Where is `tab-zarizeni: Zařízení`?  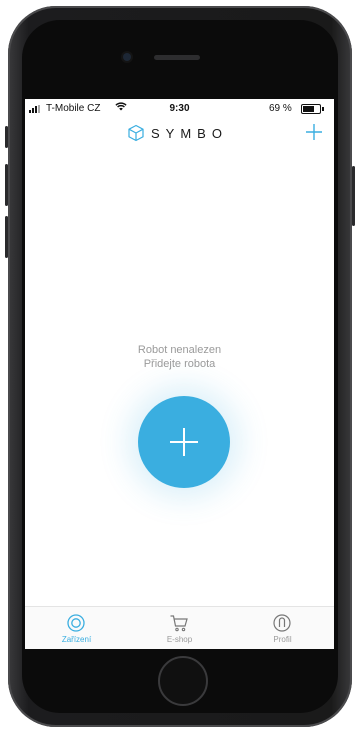
tab-zarizeni: Zařízení is located at coordinates (76, 628).